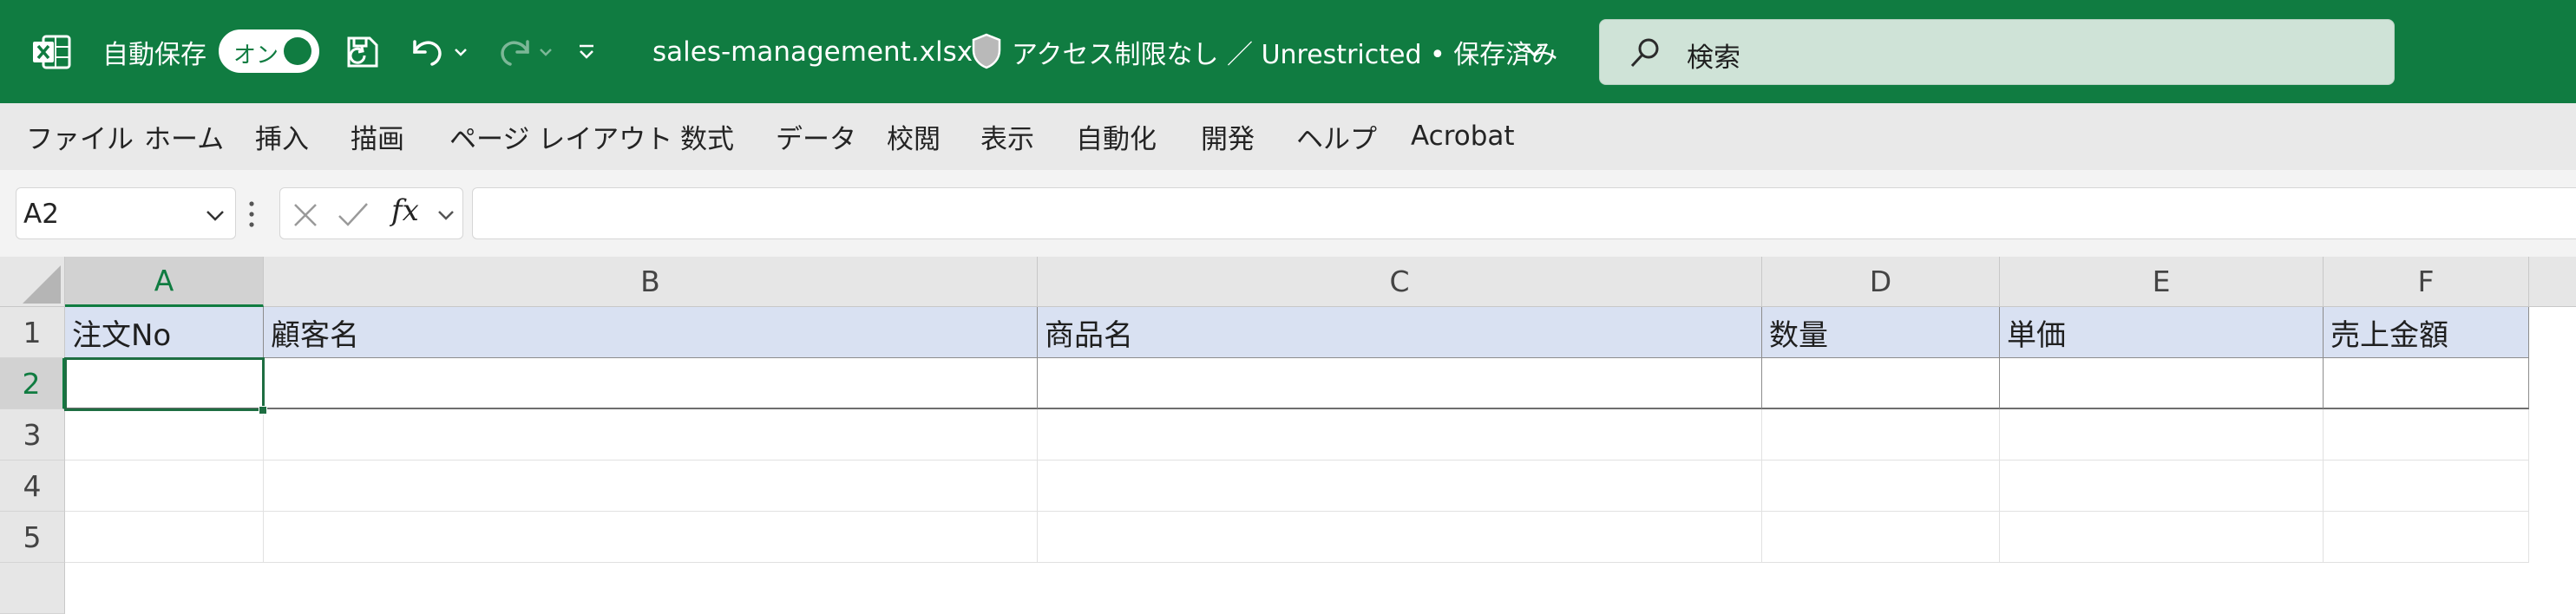  What do you see at coordinates (164, 537) in the screenshot?
I see `cell-a5` at bounding box center [164, 537].